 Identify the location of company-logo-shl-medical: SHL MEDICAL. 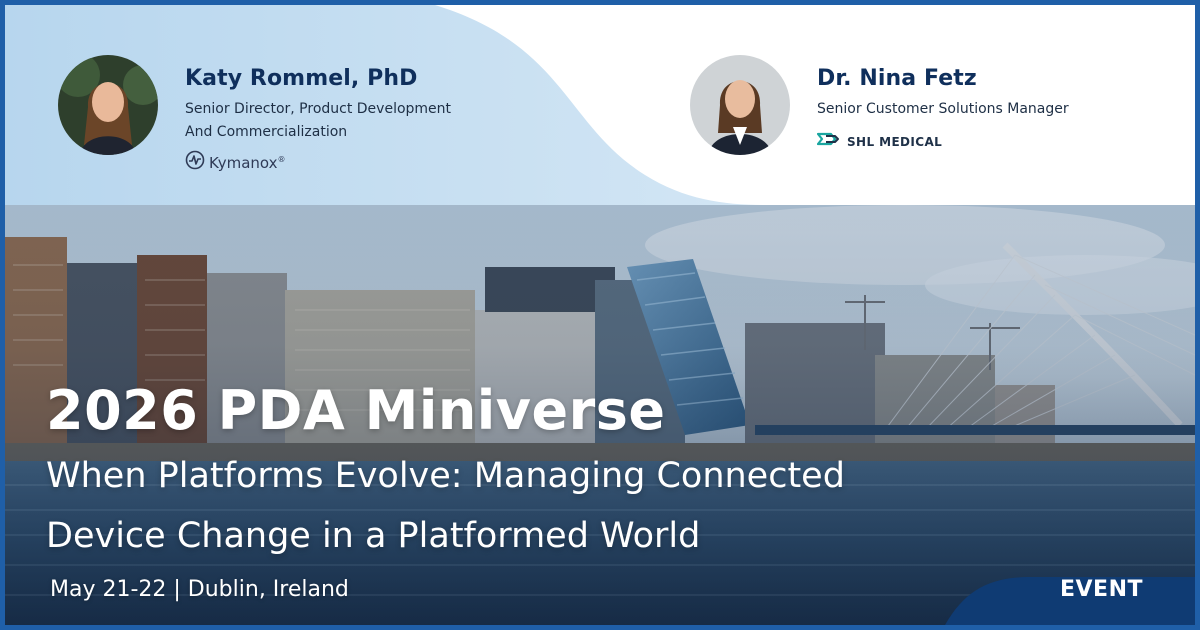
(942, 141).